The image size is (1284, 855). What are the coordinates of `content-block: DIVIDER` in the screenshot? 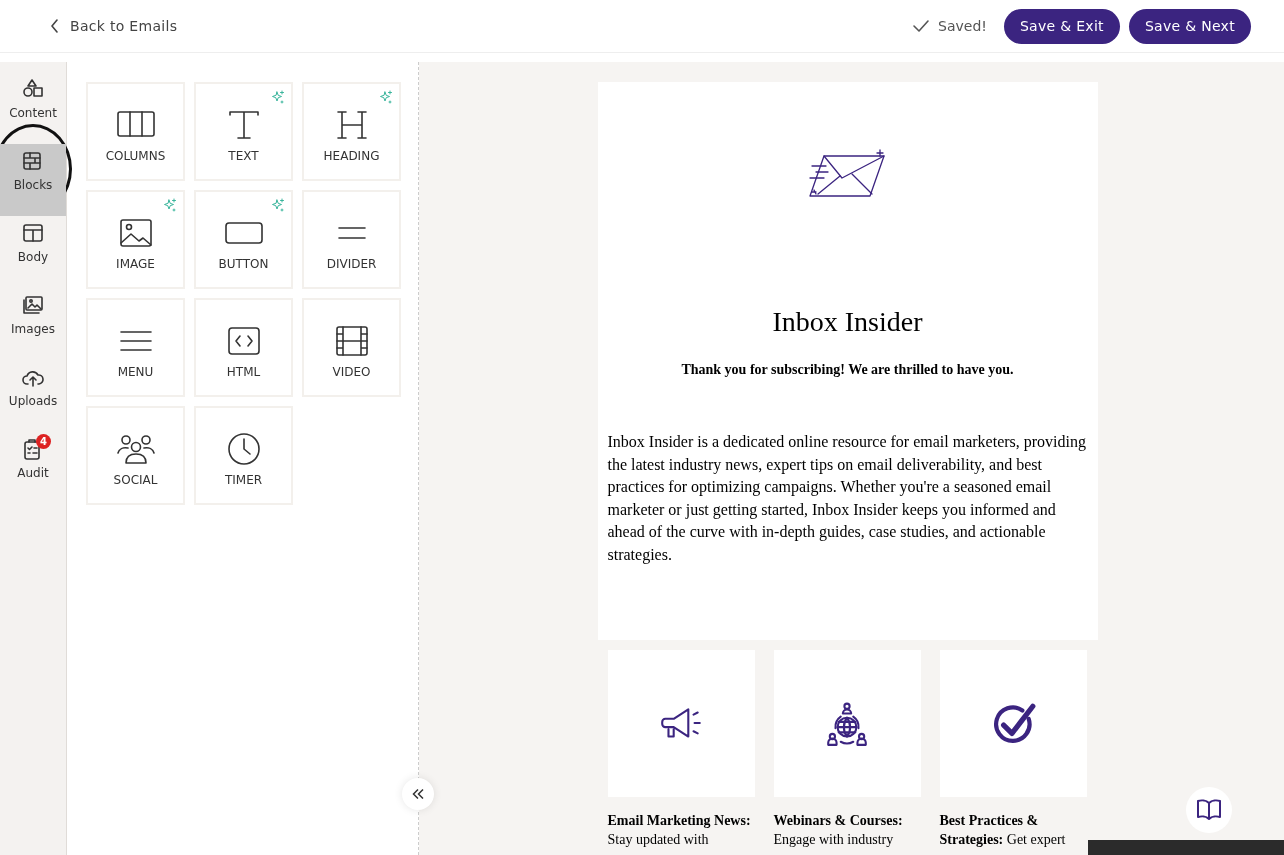 It's located at (351, 239).